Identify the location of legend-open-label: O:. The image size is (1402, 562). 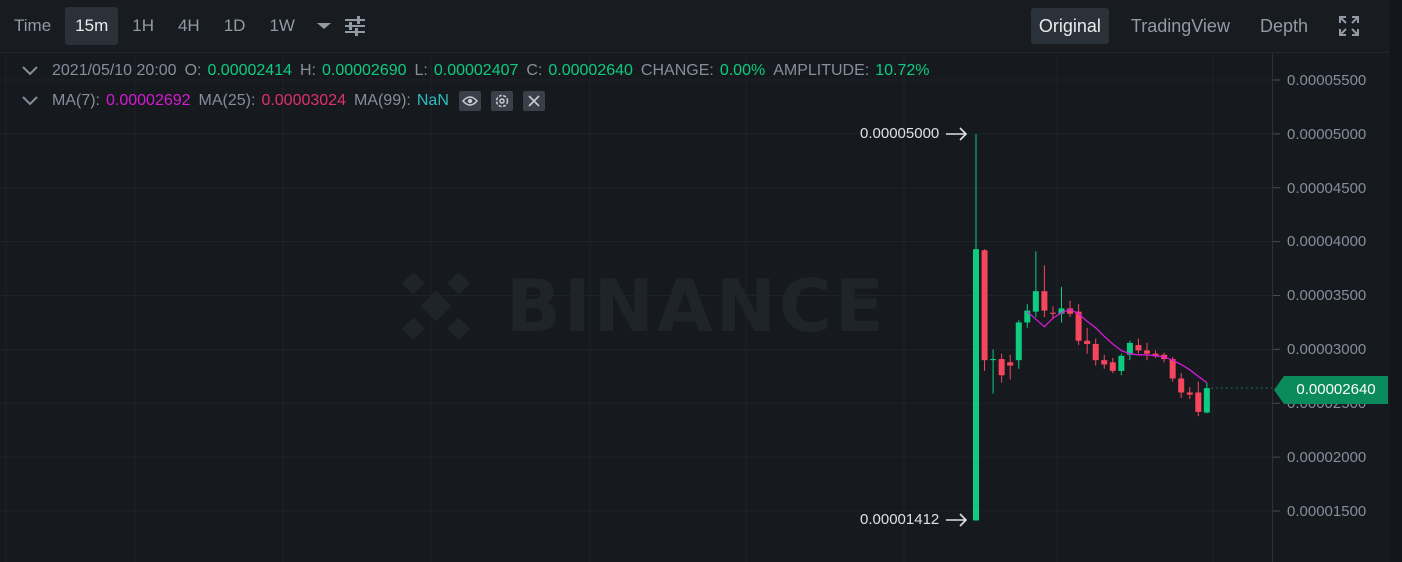
(193, 70).